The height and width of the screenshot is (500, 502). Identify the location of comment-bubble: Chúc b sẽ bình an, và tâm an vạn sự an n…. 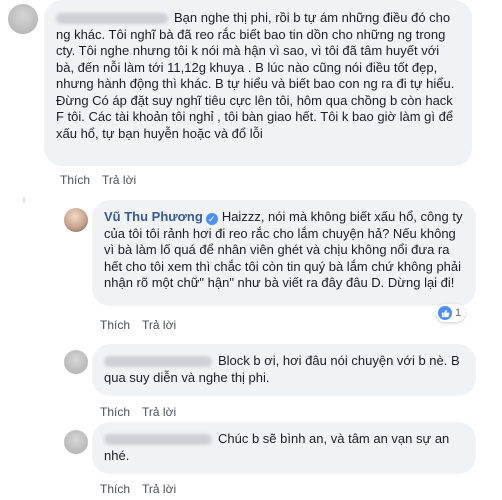
(284, 448).